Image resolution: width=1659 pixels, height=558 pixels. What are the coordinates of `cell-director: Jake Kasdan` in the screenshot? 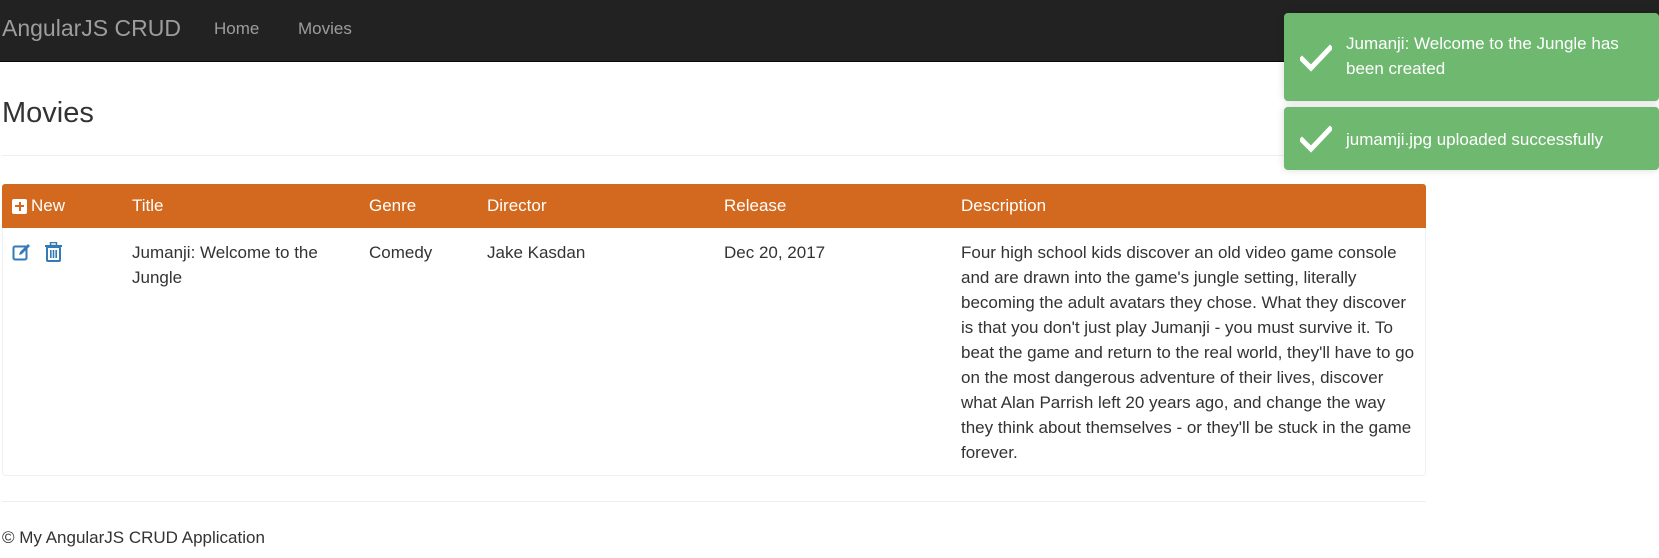 It's located at (536, 252).